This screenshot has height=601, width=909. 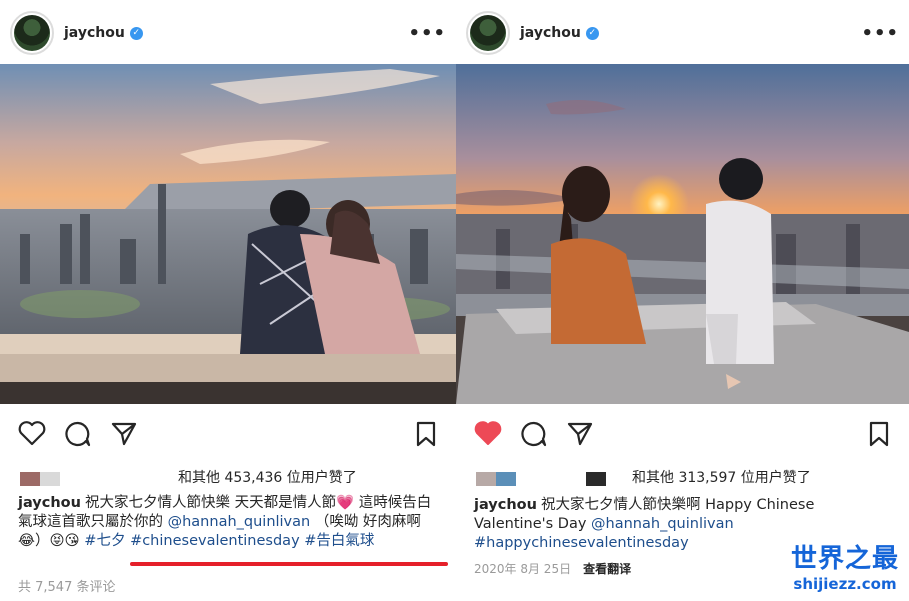 I want to click on view-comments-link: 共 7,547 条评论, so click(x=66, y=585).